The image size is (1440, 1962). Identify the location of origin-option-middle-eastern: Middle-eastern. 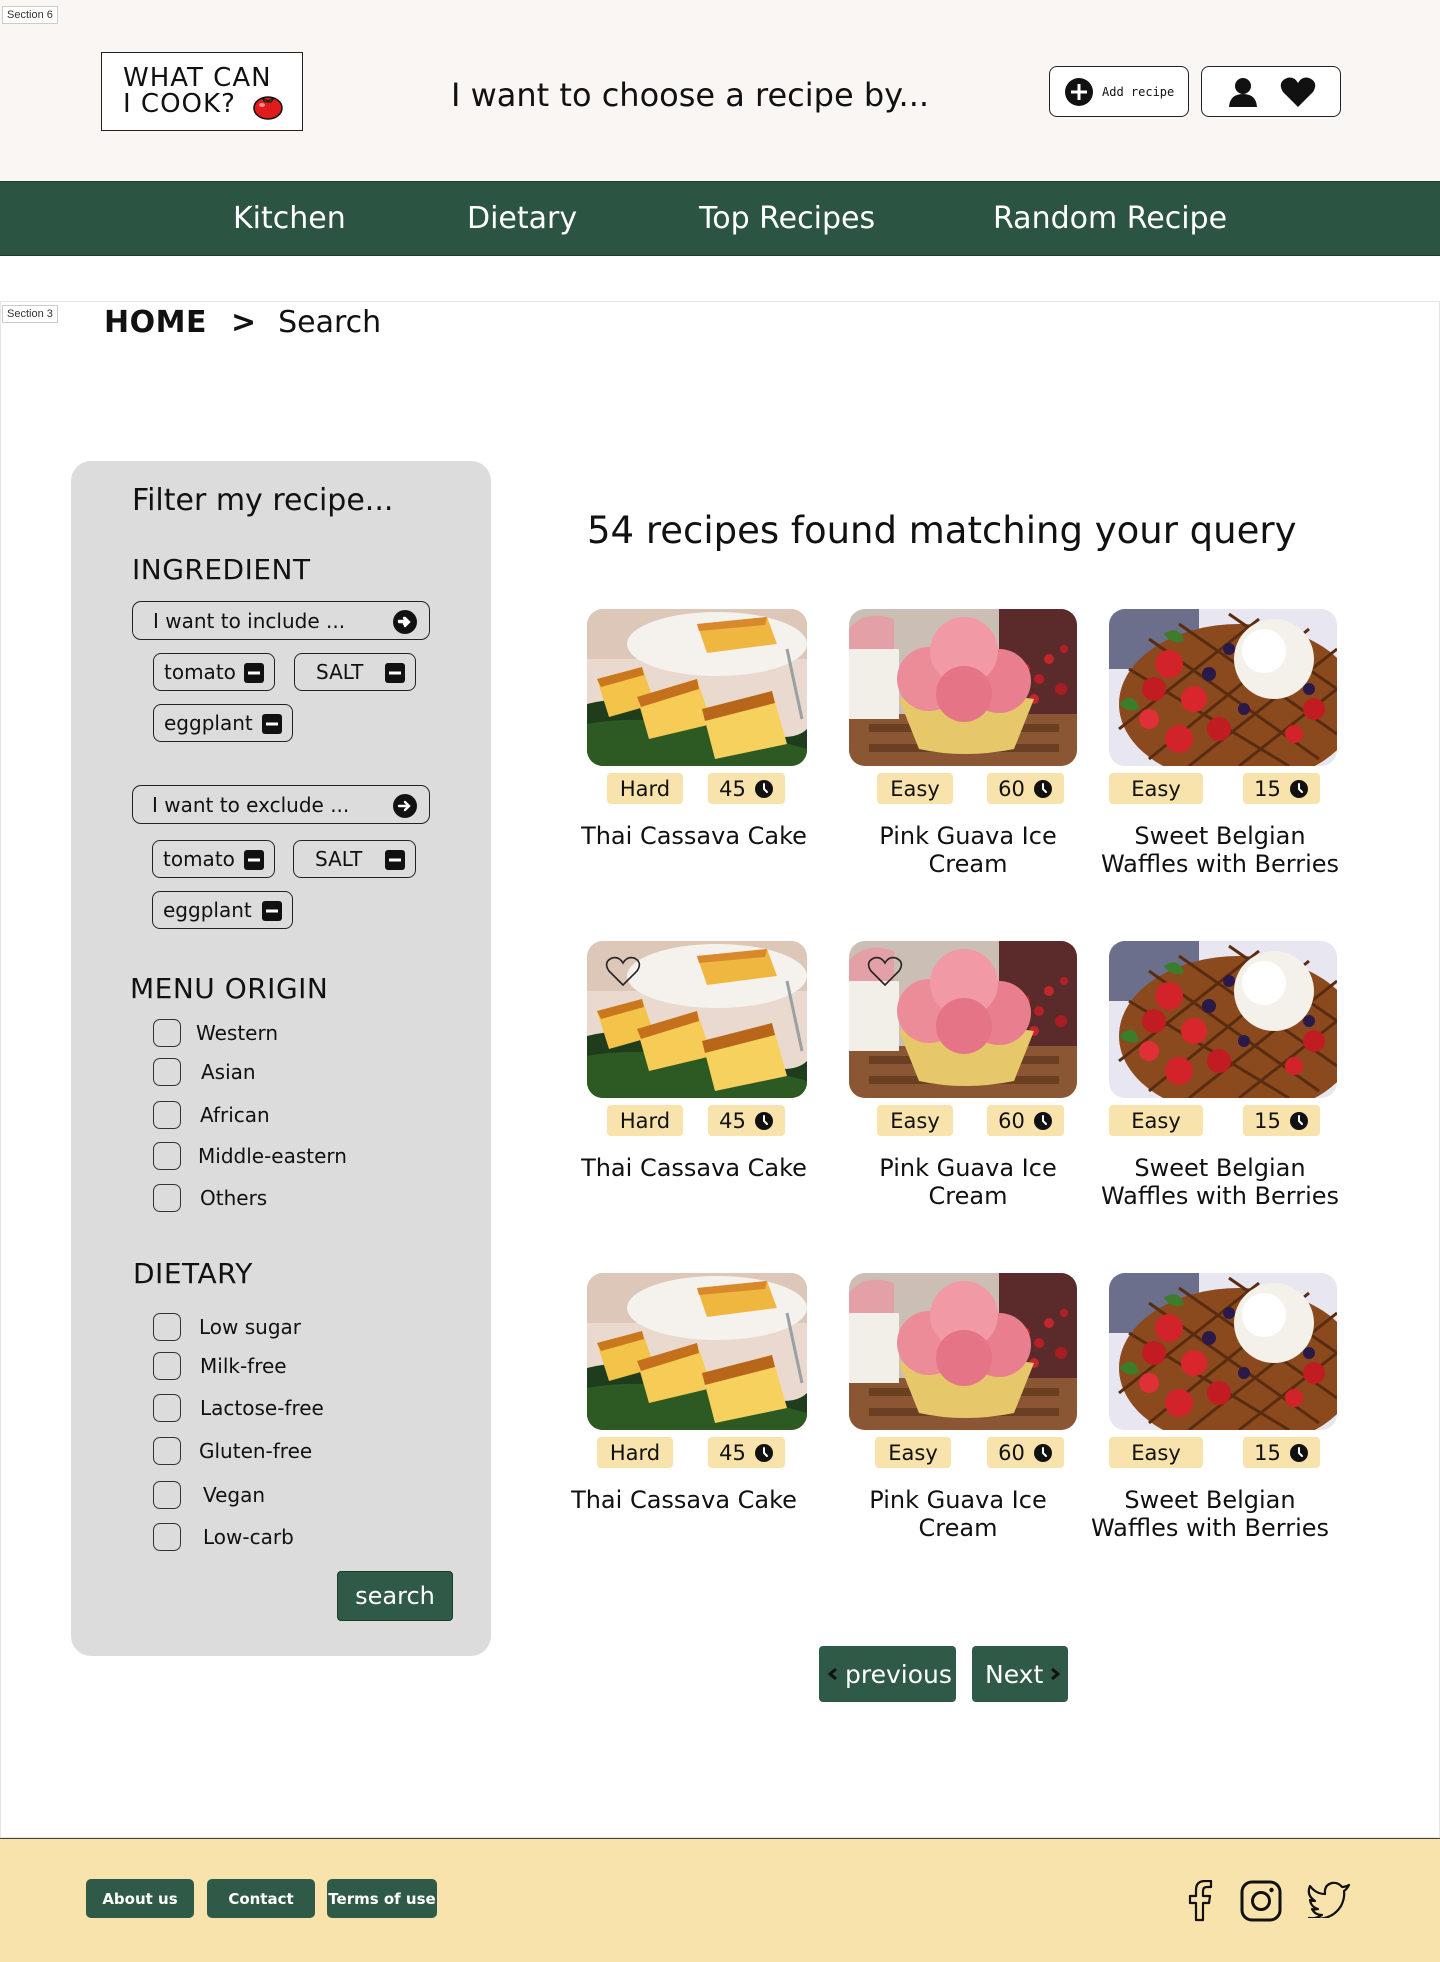
(250, 1156).